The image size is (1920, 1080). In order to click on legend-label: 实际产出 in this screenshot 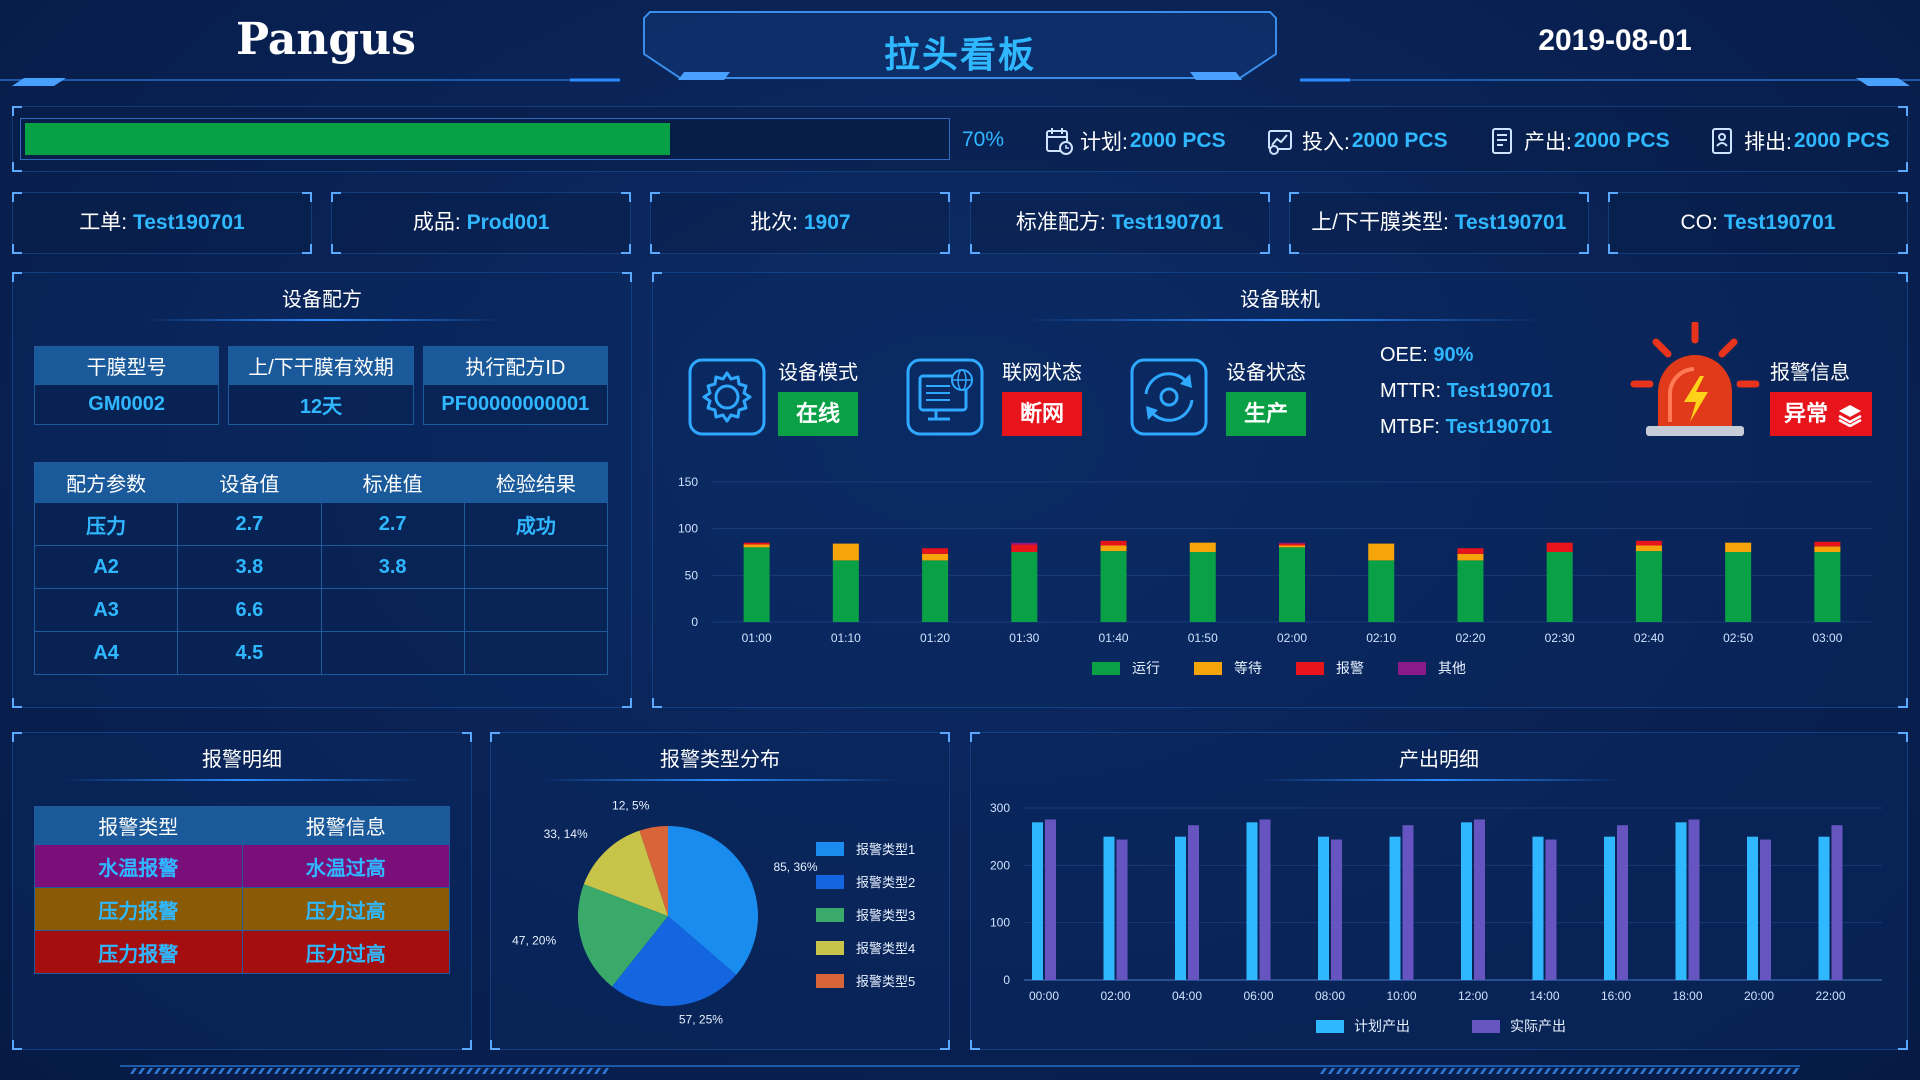, I will do `click(1538, 1026)`.